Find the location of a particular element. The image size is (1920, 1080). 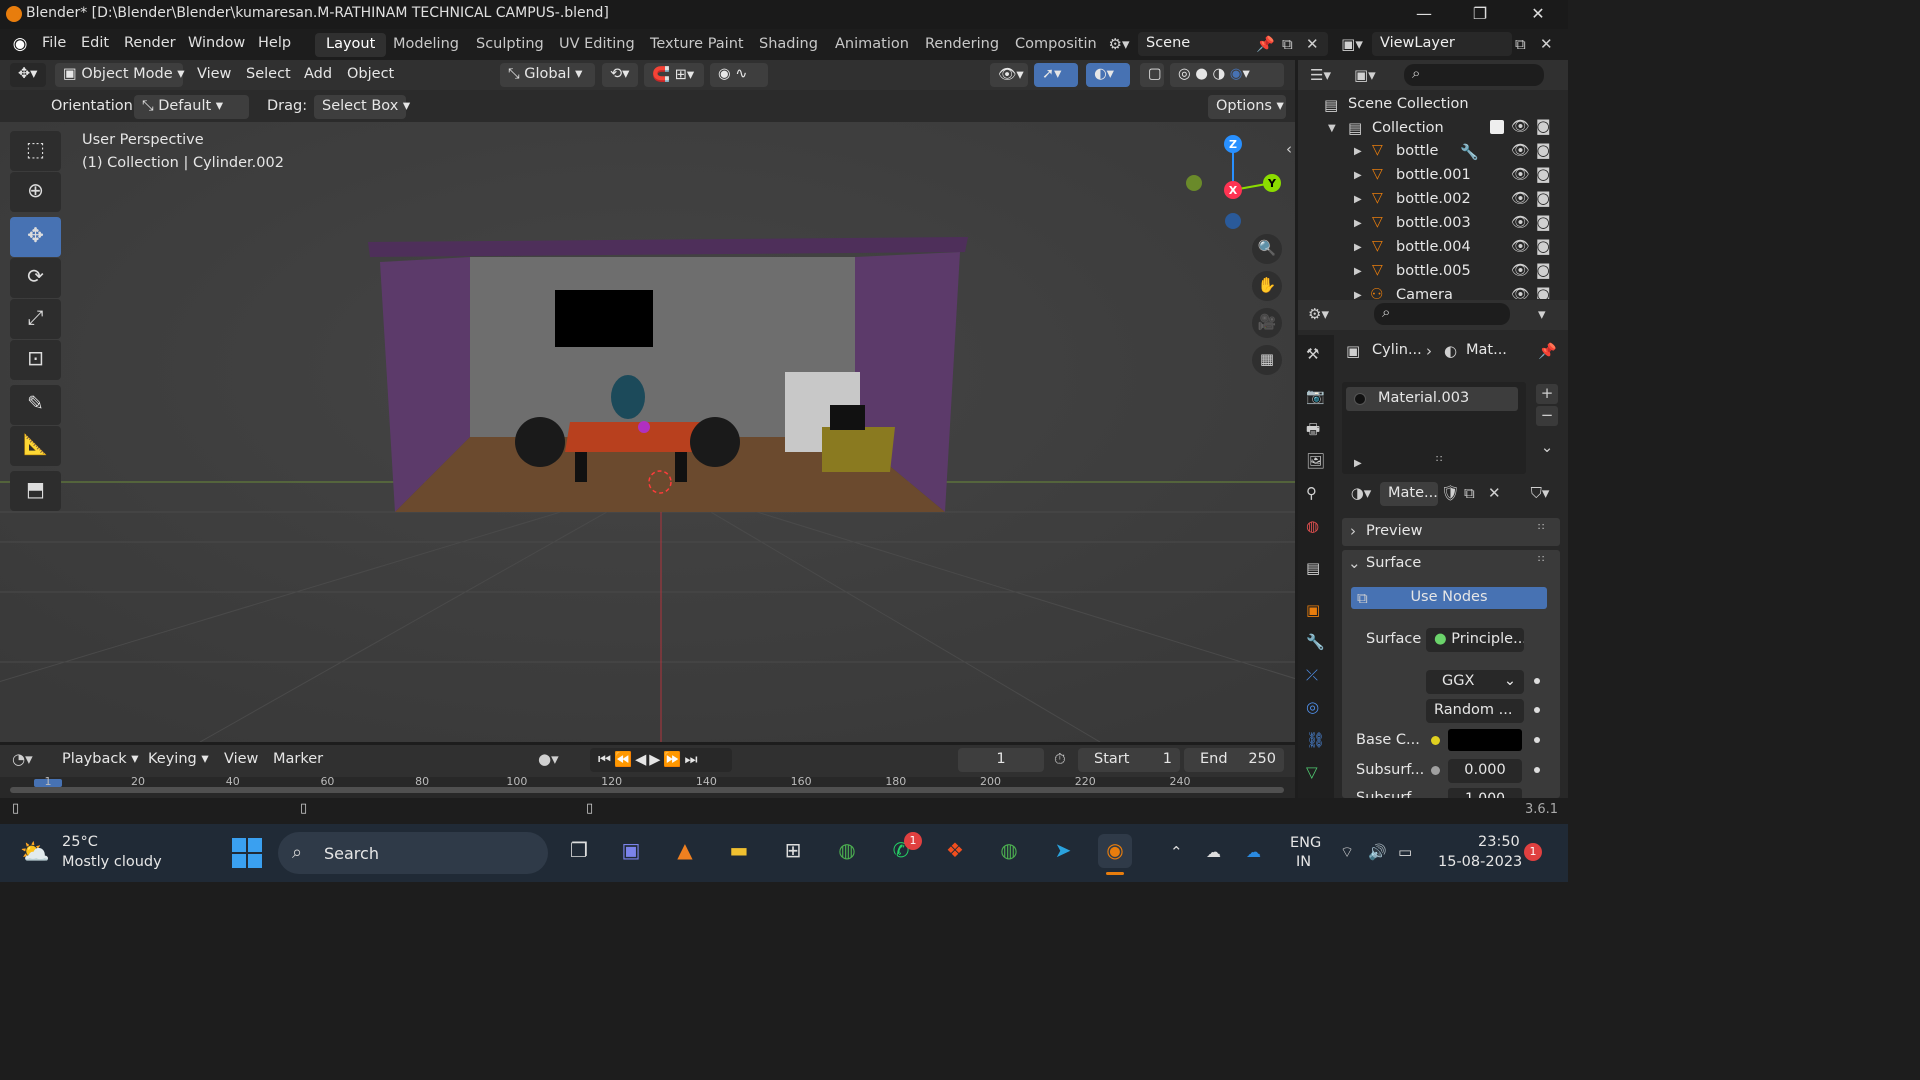

list-item: ▶ ▽ bottle 🔧 👁 ◙ is located at coordinates (1433, 153).